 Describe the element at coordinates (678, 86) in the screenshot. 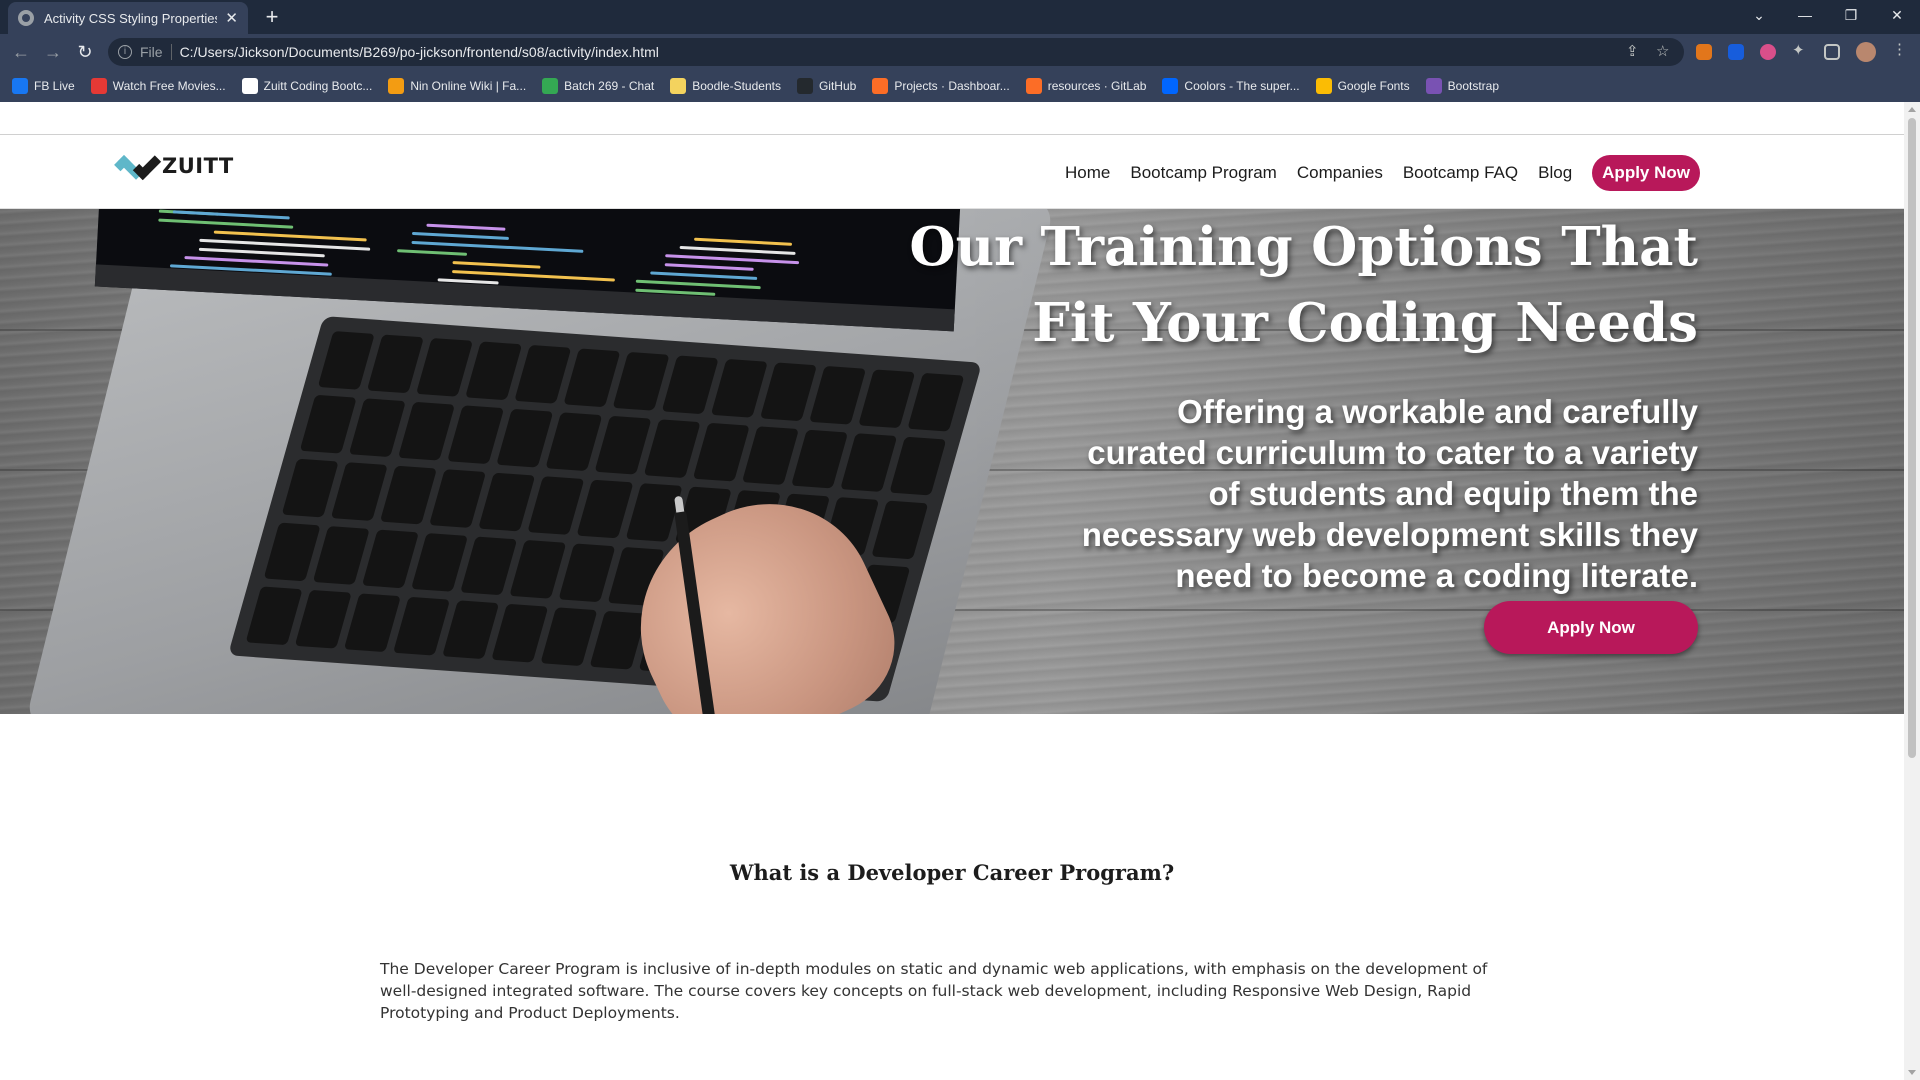

I see `folder-icon` at that location.